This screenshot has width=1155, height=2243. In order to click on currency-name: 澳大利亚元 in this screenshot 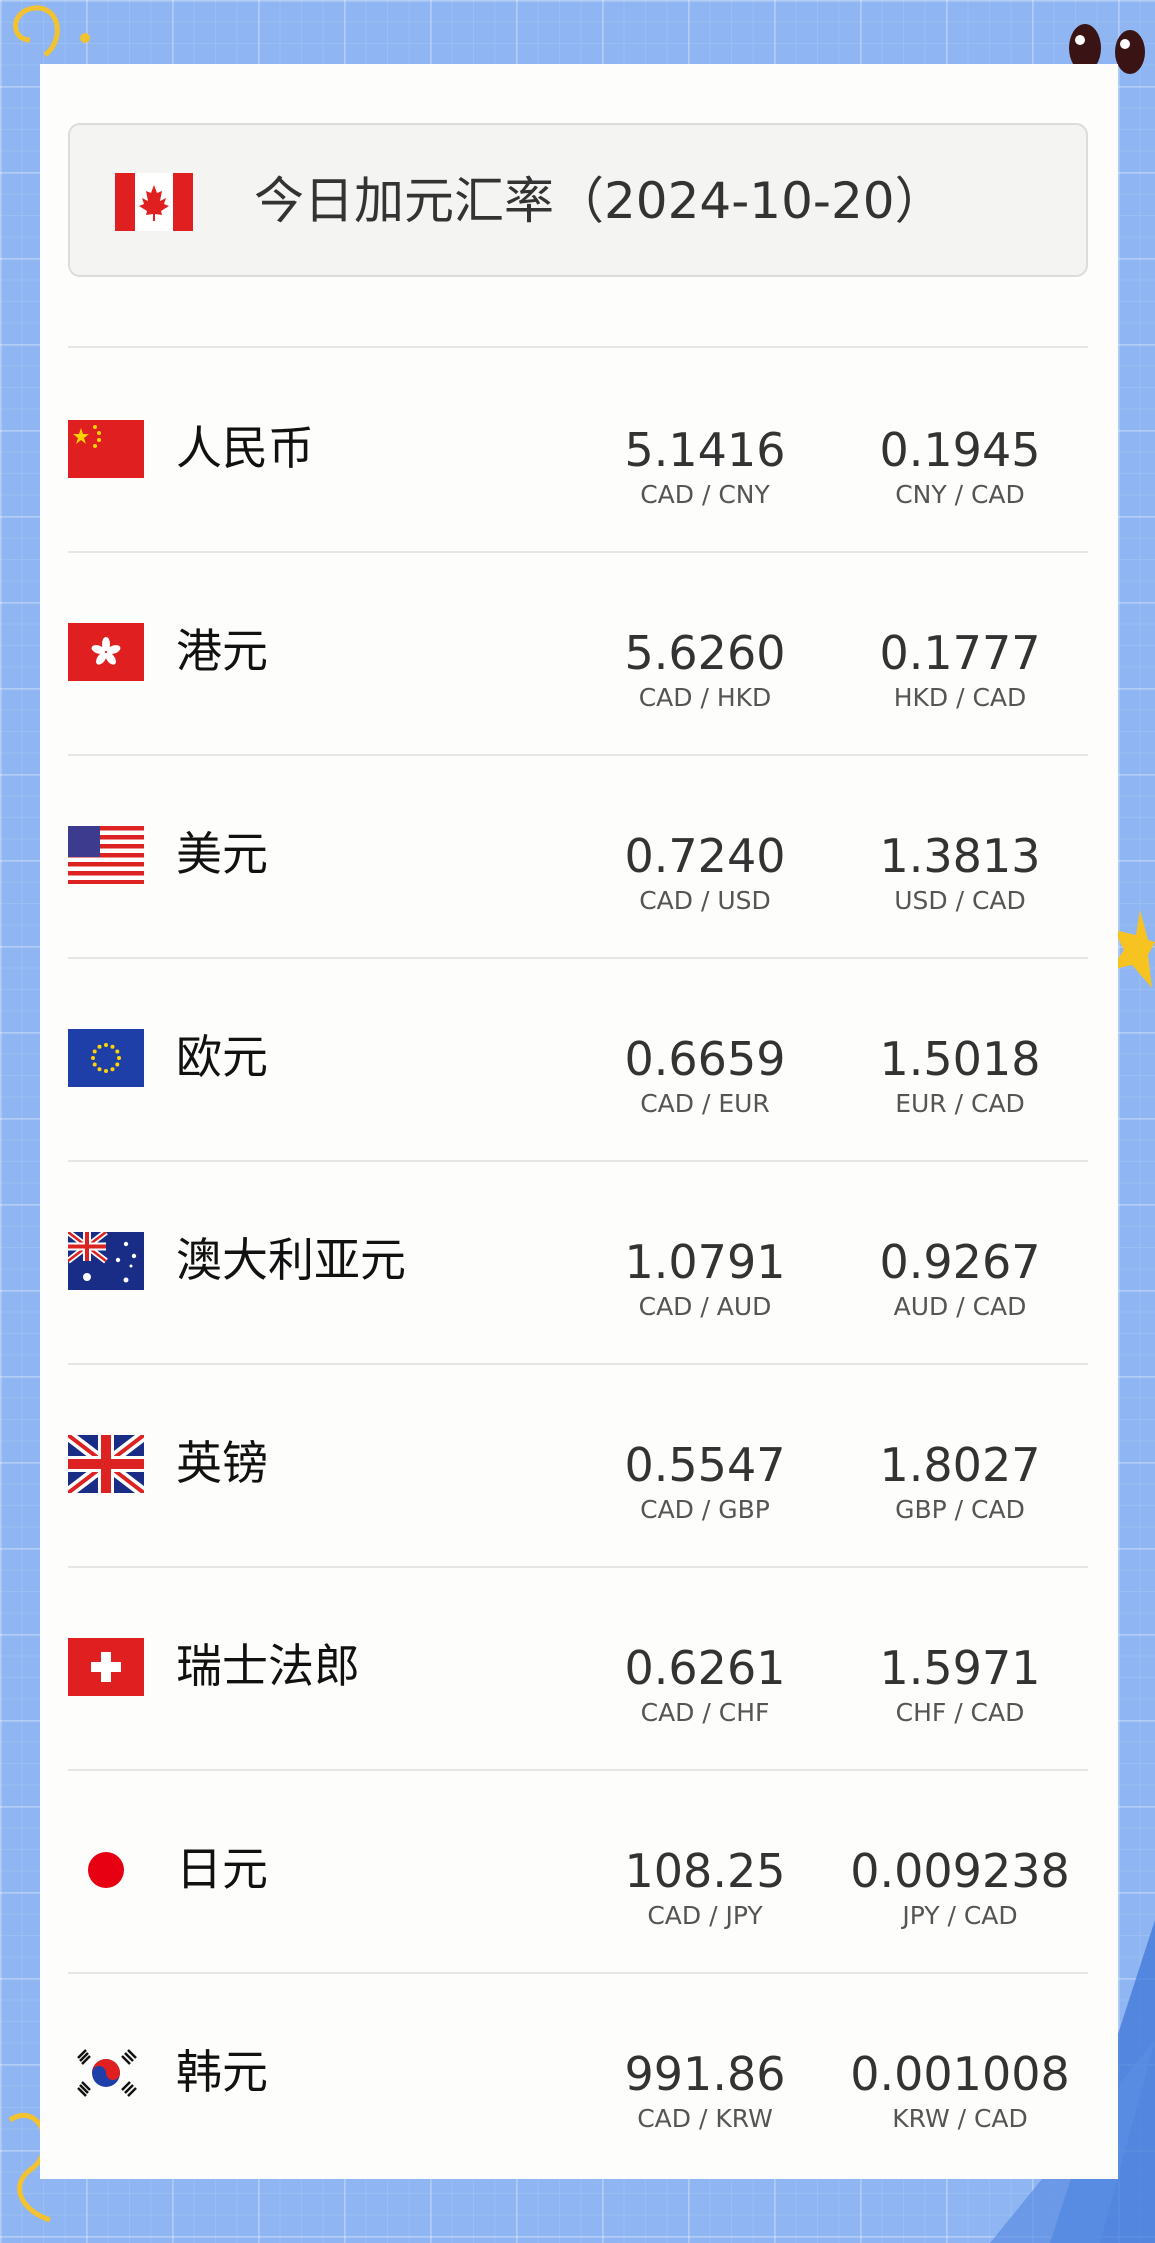, I will do `click(291, 1260)`.